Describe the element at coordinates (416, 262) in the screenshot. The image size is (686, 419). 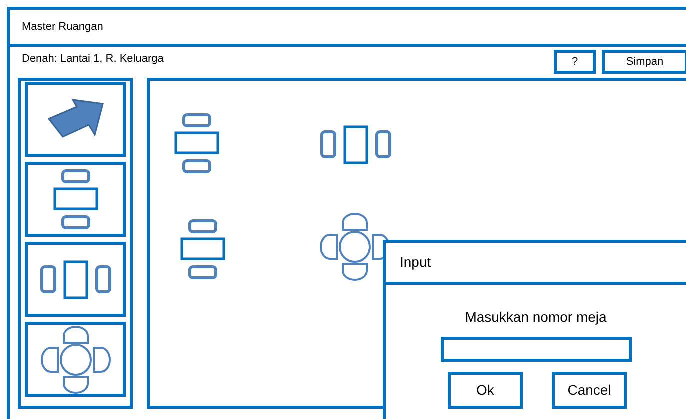
I see `dialog-title: Input` at that location.